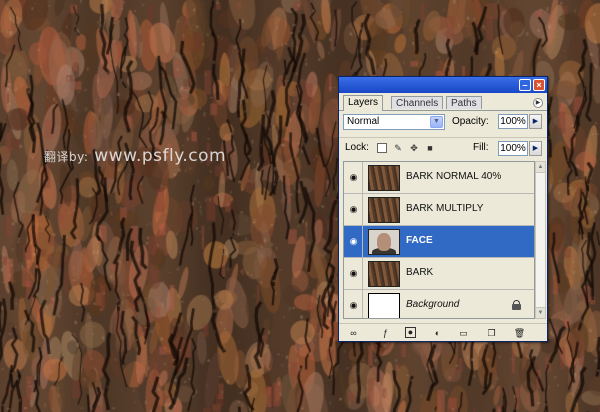 The height and width of the screenshot is (412, 600). Describe the element at coordinates (443, 85) in the screenshot. I see `palette-titlebar: – ×` at that location.